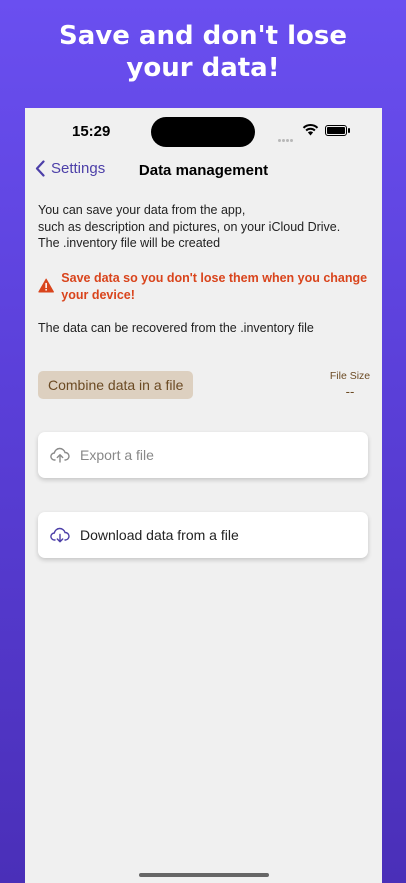 The height and width of the screenshot is (883, 406). Describe the element at coordinates (204, 875) in the screenshot. I see `home-indicator` at that location.